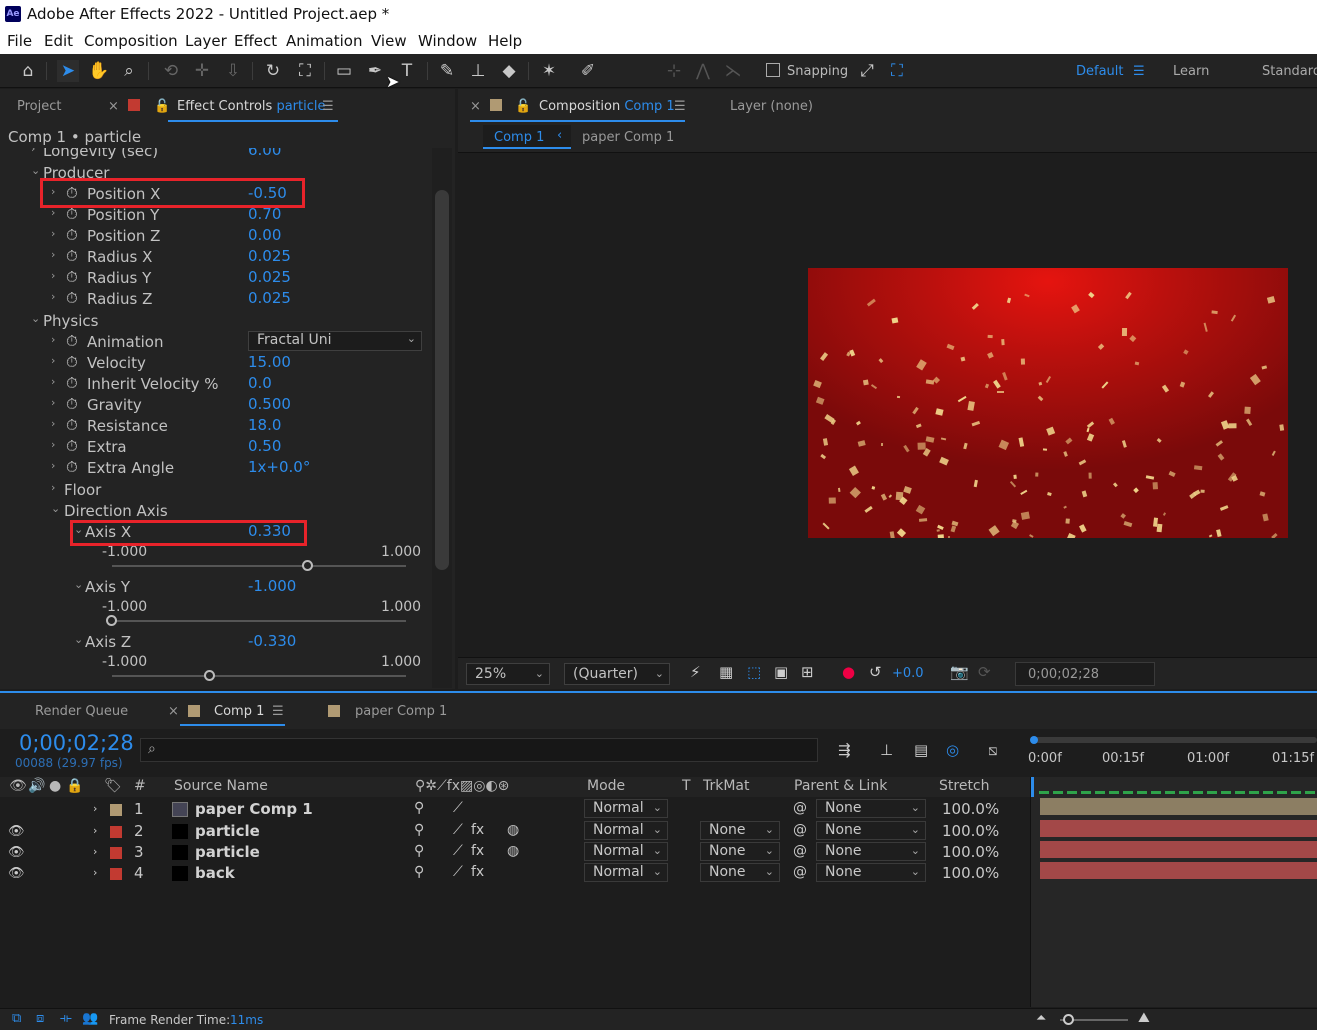 The height and width of the screenshot is (1030, 1317). What do you see at coordinates (90, 1018) in the screenshot?
I see `render-time-icon: 👥` at bounding box center [90, 1018].